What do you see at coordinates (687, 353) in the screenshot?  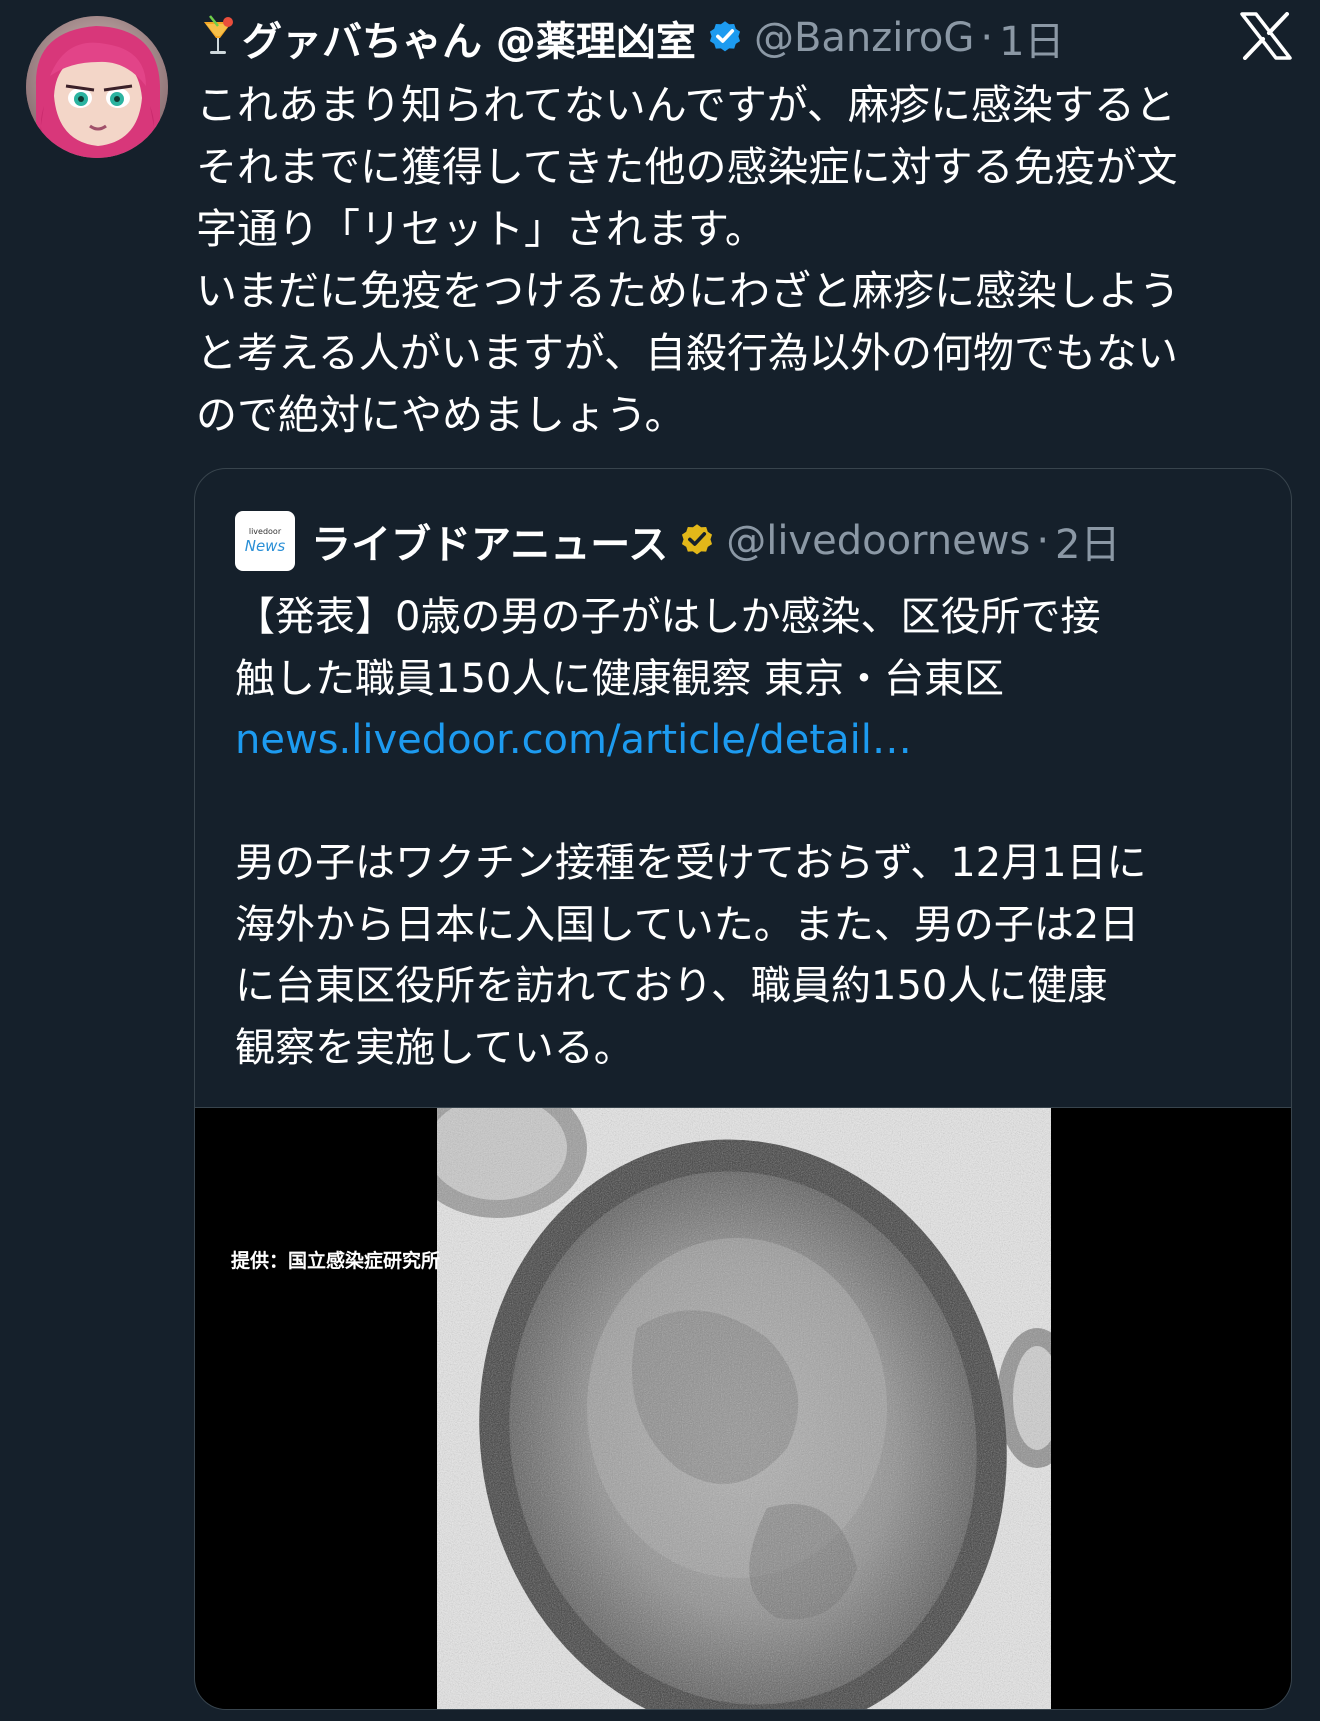 I see `tweet-text-line: と考える人がいますが、自殺行為以外の何物でもない` at bounding box center [687, 353].